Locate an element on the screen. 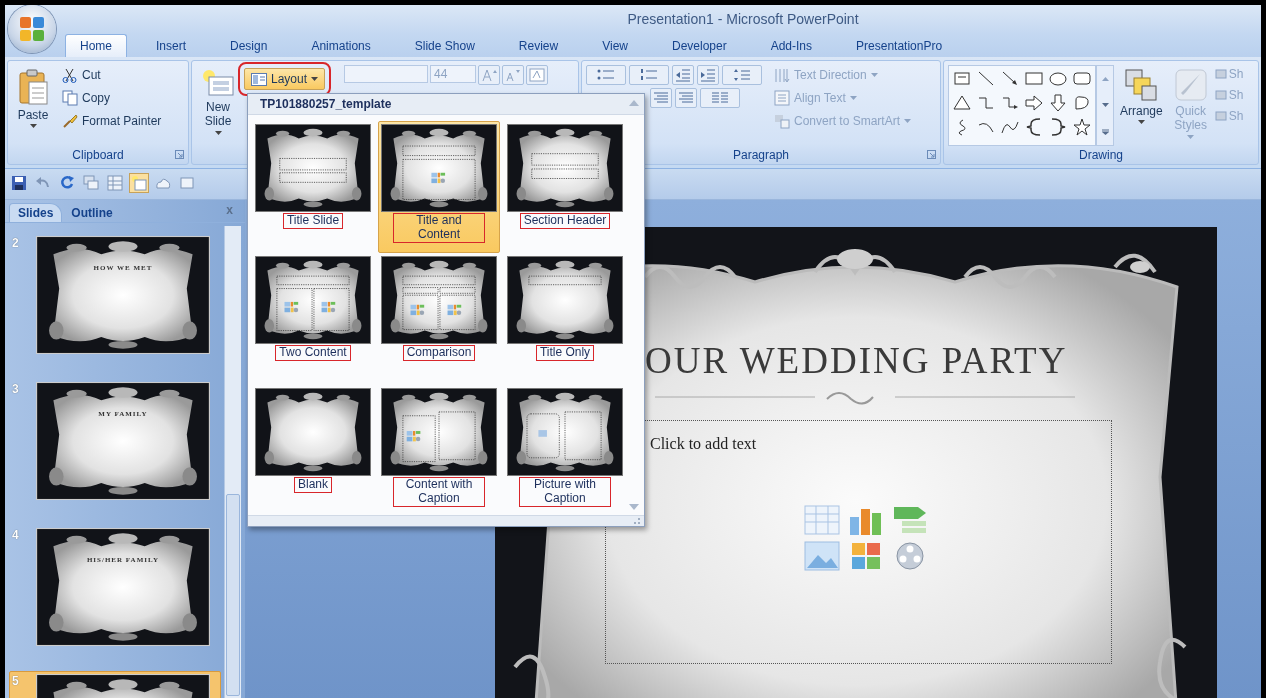 The height and width of the screenshot is (698, 1266). shrink-font-icon is located at coordinates (513, 75).